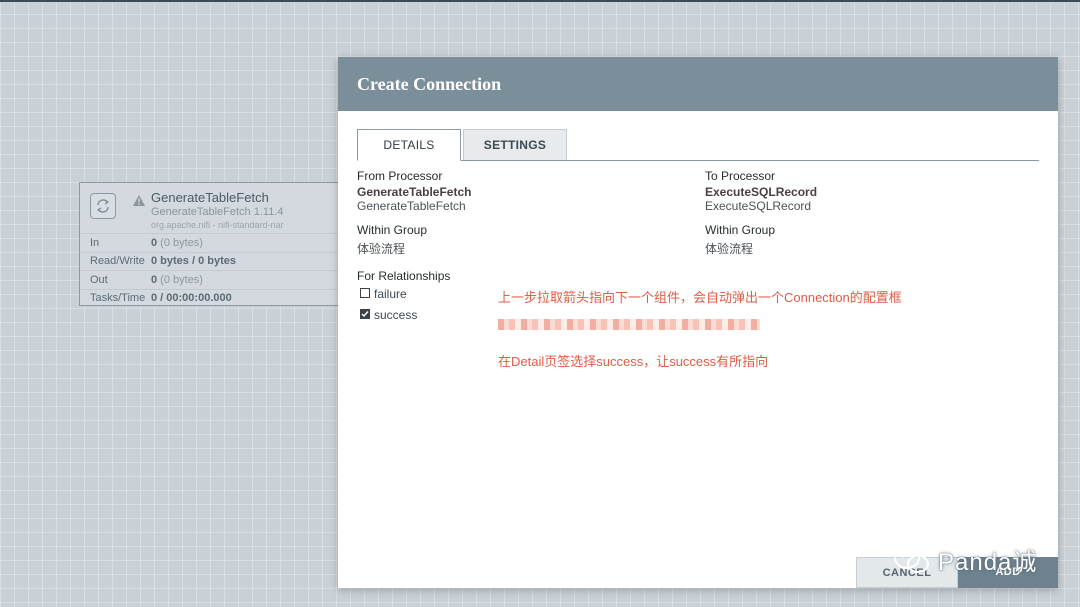  Describe the element at coordinates (139, 200) in the screenshot. I see `warning-icon` at that location.